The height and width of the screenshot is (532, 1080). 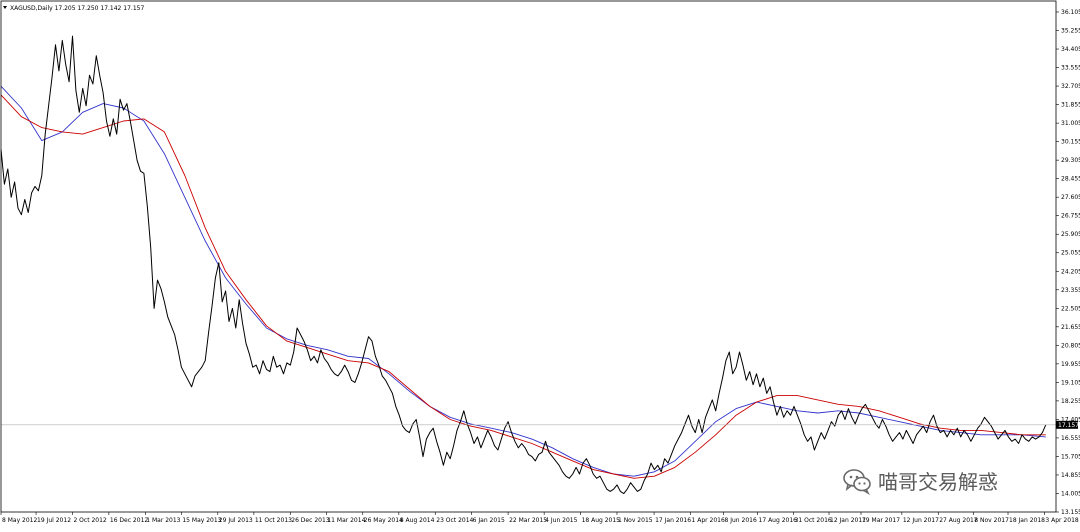 What do you see at coordinates (54, 520) in the screenshot?
I see `x-tick-label: 19 Jul 2012` at bounding box center [54, 520].